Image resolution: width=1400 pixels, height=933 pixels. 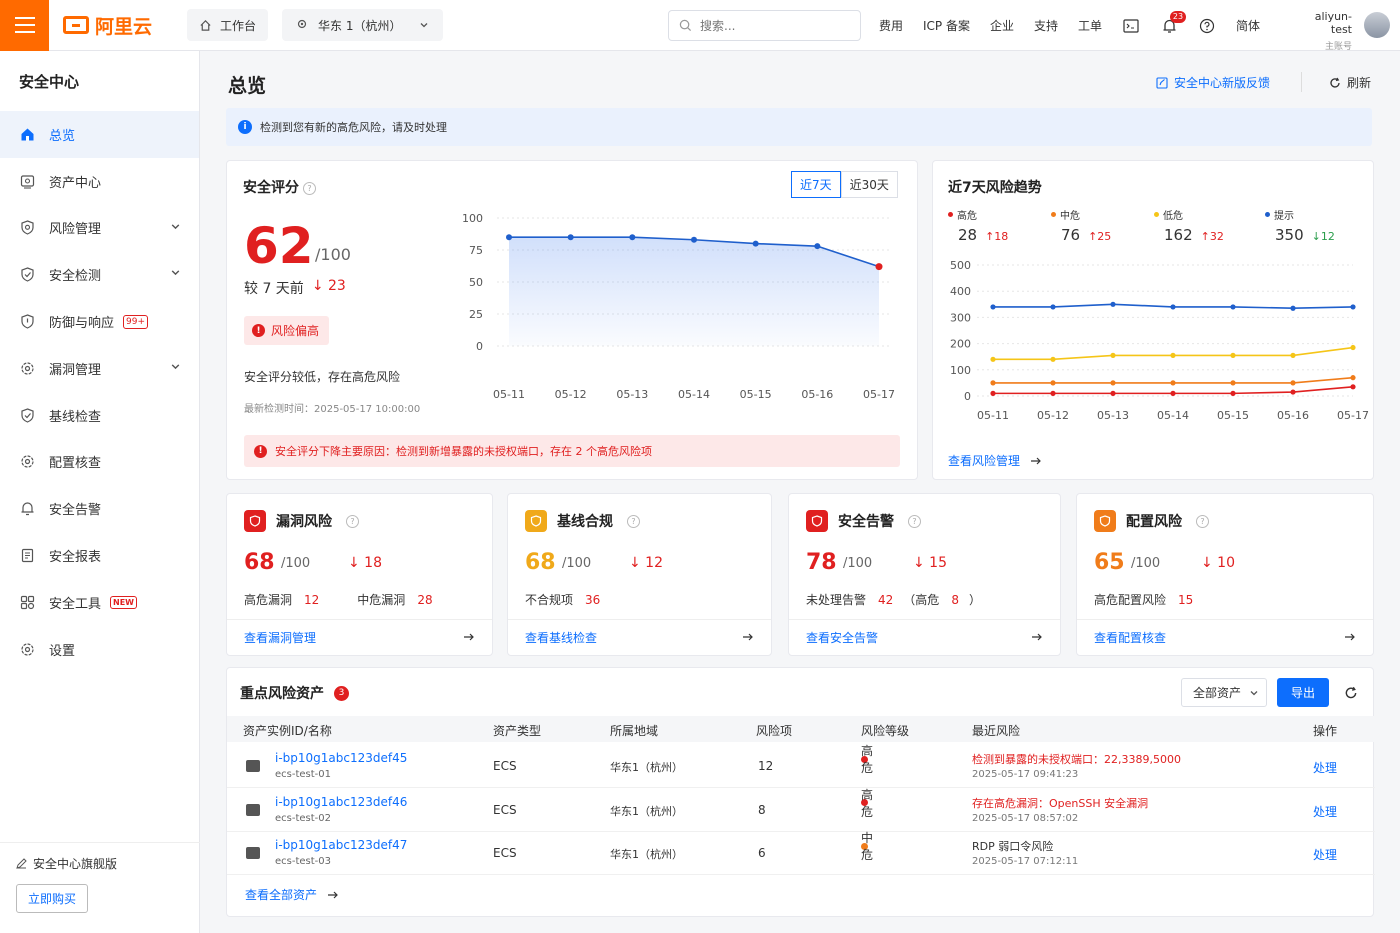 What do you see at coordinates (1113, 415) in the screenshot?
I see `x-tick-label: 05-13` at bounding box center [1113, 415].